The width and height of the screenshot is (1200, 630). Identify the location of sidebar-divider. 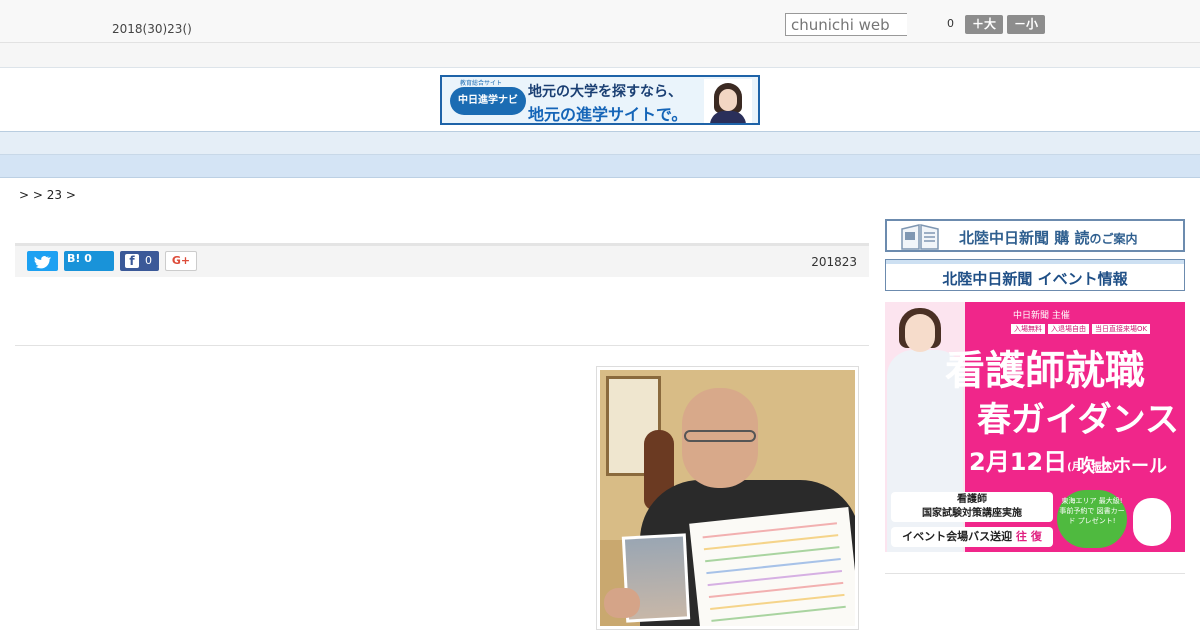
(1035, 573).